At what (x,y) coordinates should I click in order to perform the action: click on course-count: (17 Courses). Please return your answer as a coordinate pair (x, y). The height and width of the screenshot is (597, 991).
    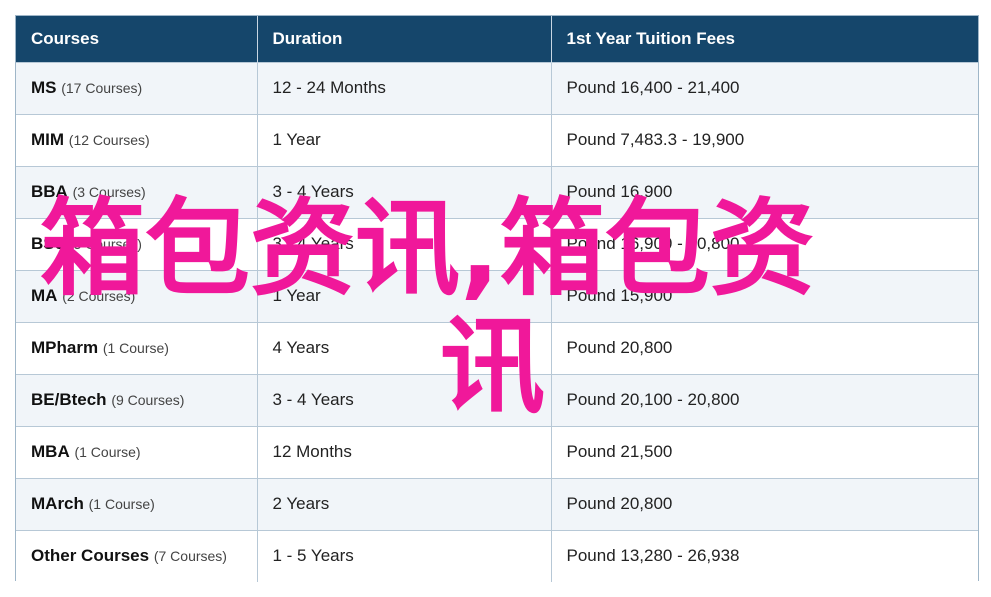
    Looking at the image, I should click on (102, 88).